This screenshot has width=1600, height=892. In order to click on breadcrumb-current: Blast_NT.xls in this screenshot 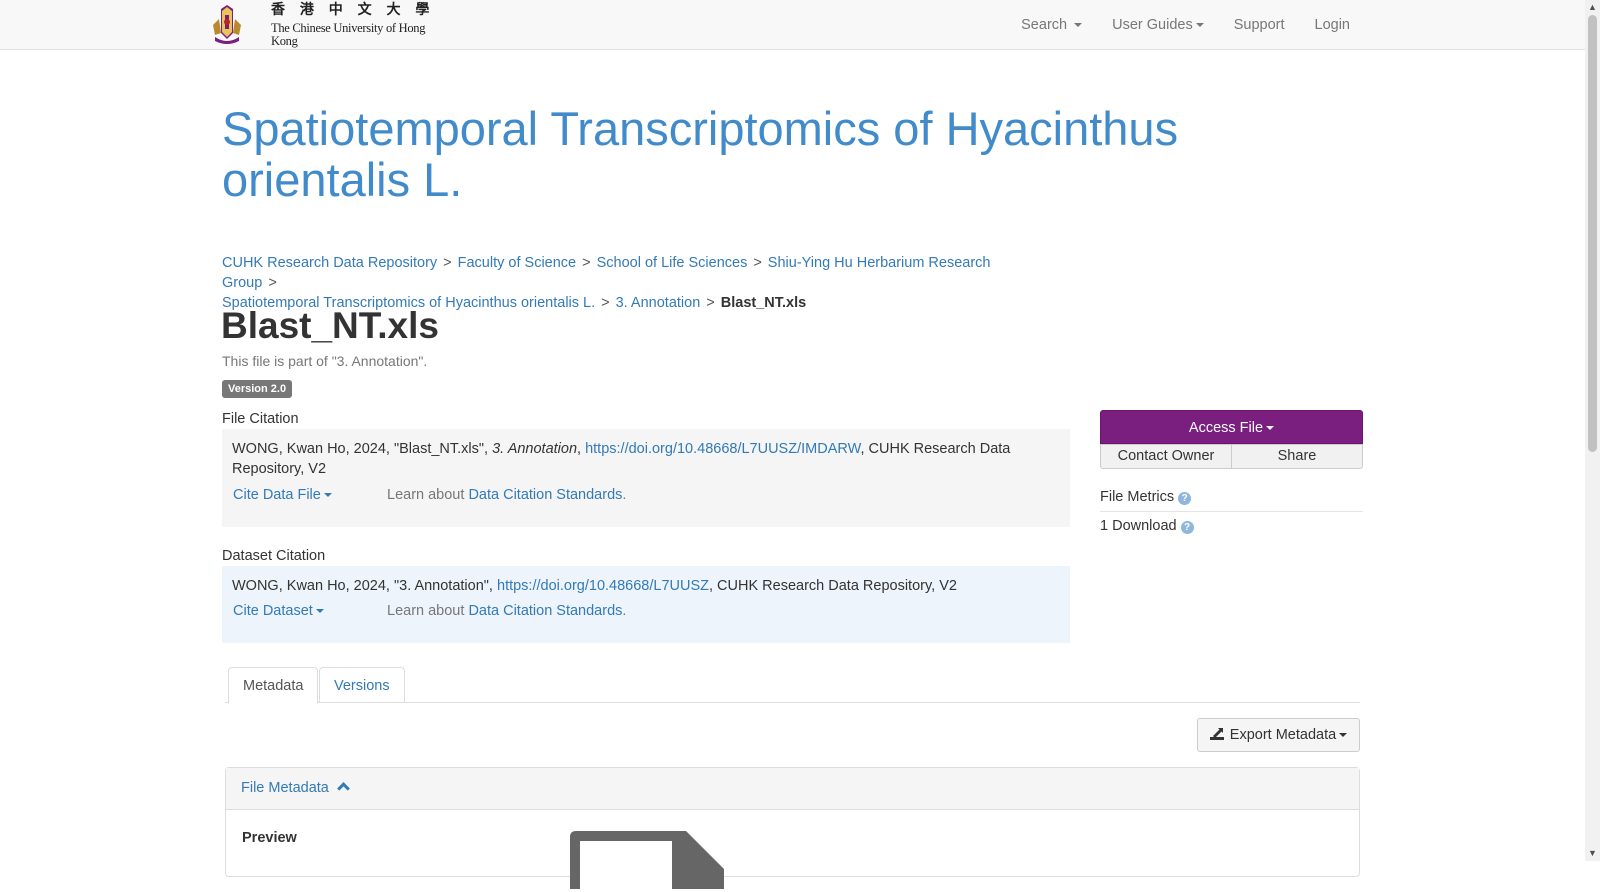, I will do `click(763, 303)`.